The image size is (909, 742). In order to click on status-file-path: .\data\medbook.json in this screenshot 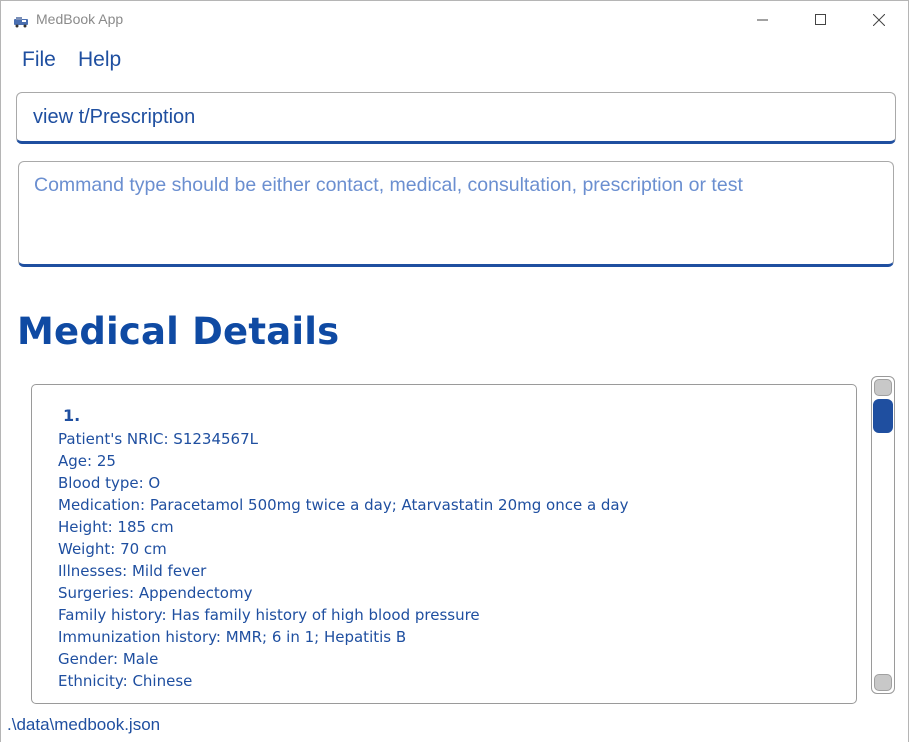, I will do `click(84, 724)`.